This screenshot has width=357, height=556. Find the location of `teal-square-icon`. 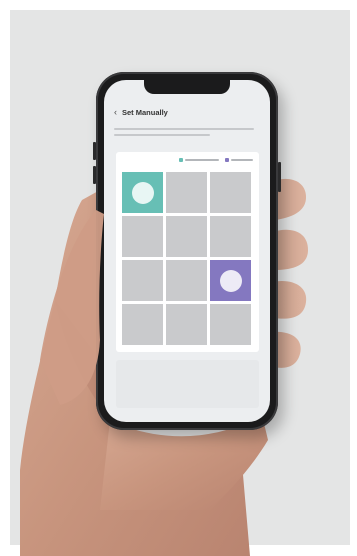

teal-square-icon is located at coordinates (181, 160).